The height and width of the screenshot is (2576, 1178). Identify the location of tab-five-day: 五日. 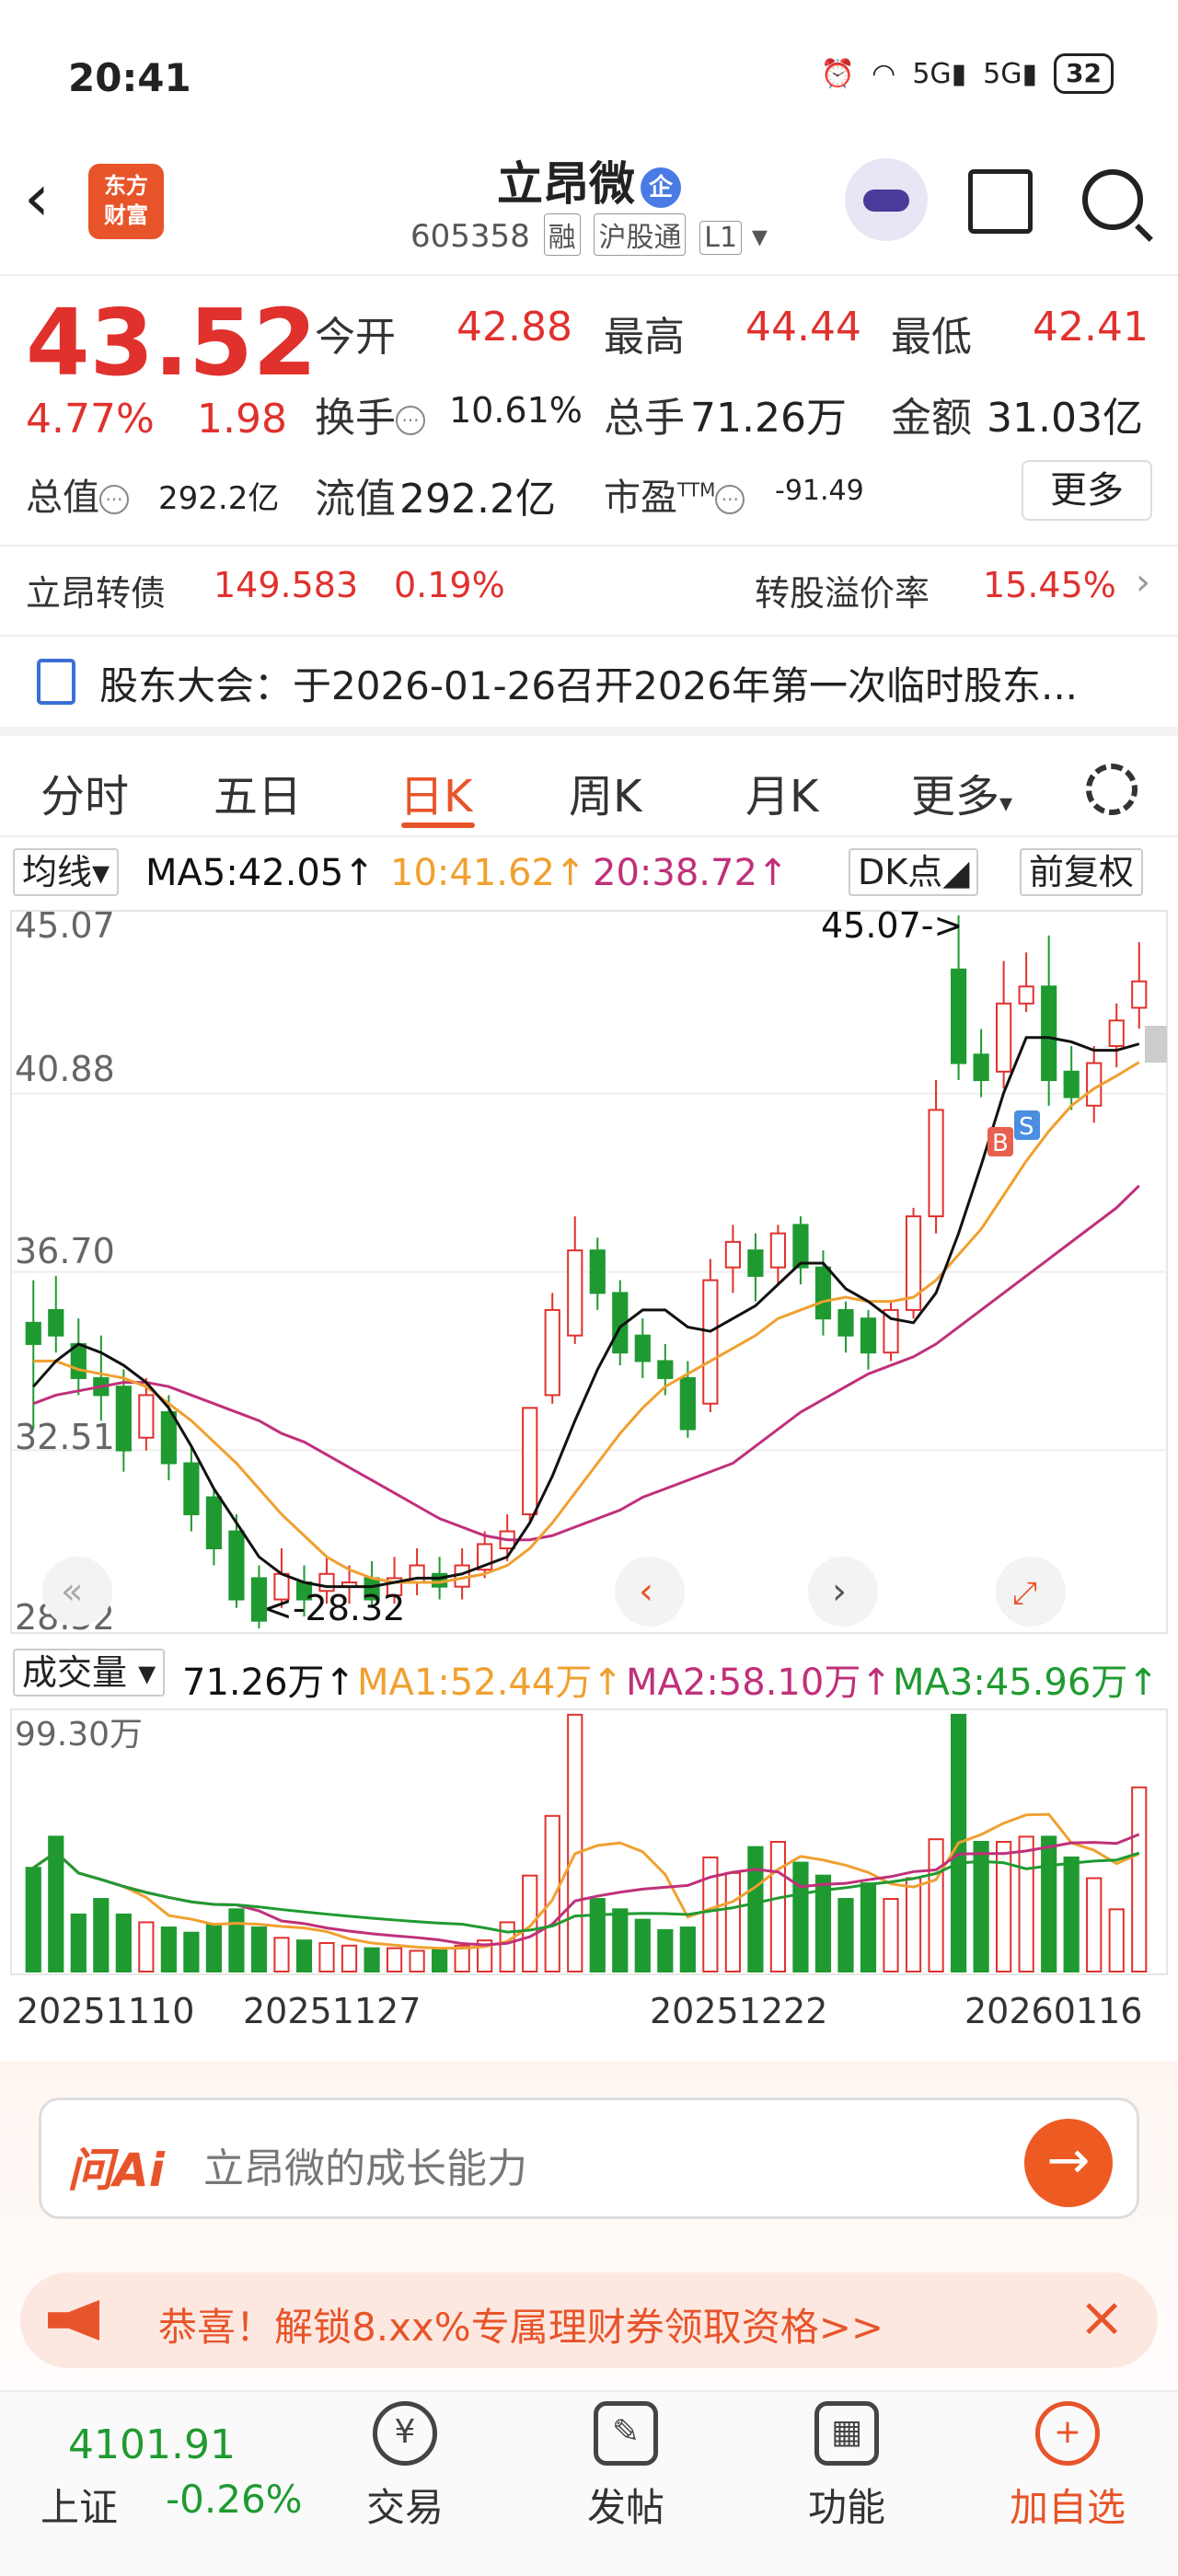
(258, 792).